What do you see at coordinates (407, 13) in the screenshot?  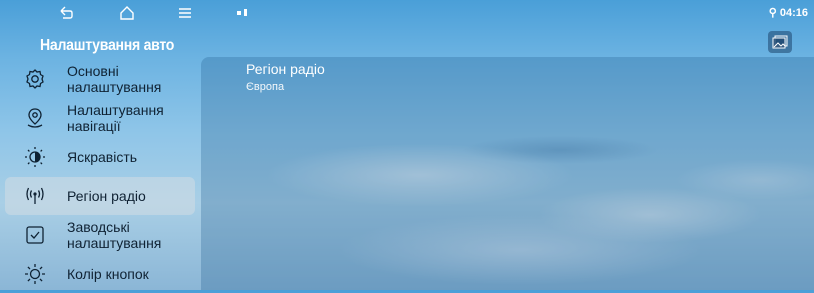 I see `status-bar: ⚲ 04:16` at bounding box center [407, 13].